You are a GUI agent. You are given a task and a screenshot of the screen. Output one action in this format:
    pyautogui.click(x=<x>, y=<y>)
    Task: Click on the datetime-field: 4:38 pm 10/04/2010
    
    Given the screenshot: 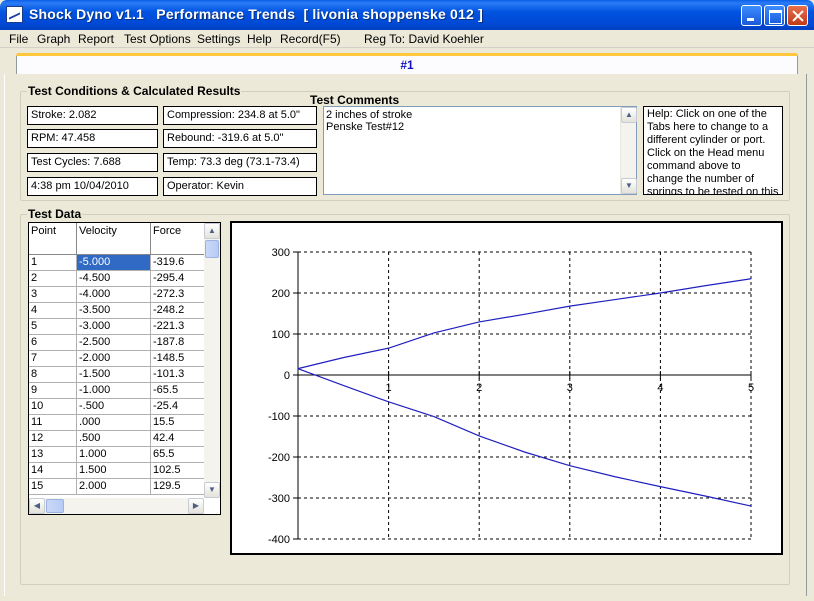 What is the action you would take?
    pyautogui.click(x=92, y=186)
    